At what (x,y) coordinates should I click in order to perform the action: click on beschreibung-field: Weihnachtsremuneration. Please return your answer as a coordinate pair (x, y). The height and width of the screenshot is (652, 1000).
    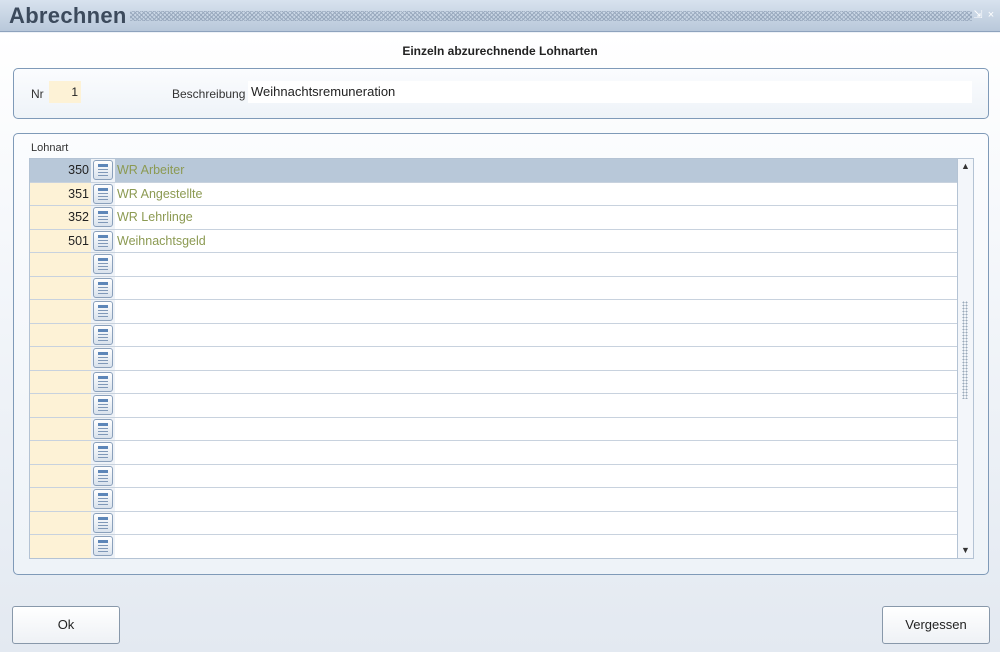
    Looking at the image, I should click on (610, 92).